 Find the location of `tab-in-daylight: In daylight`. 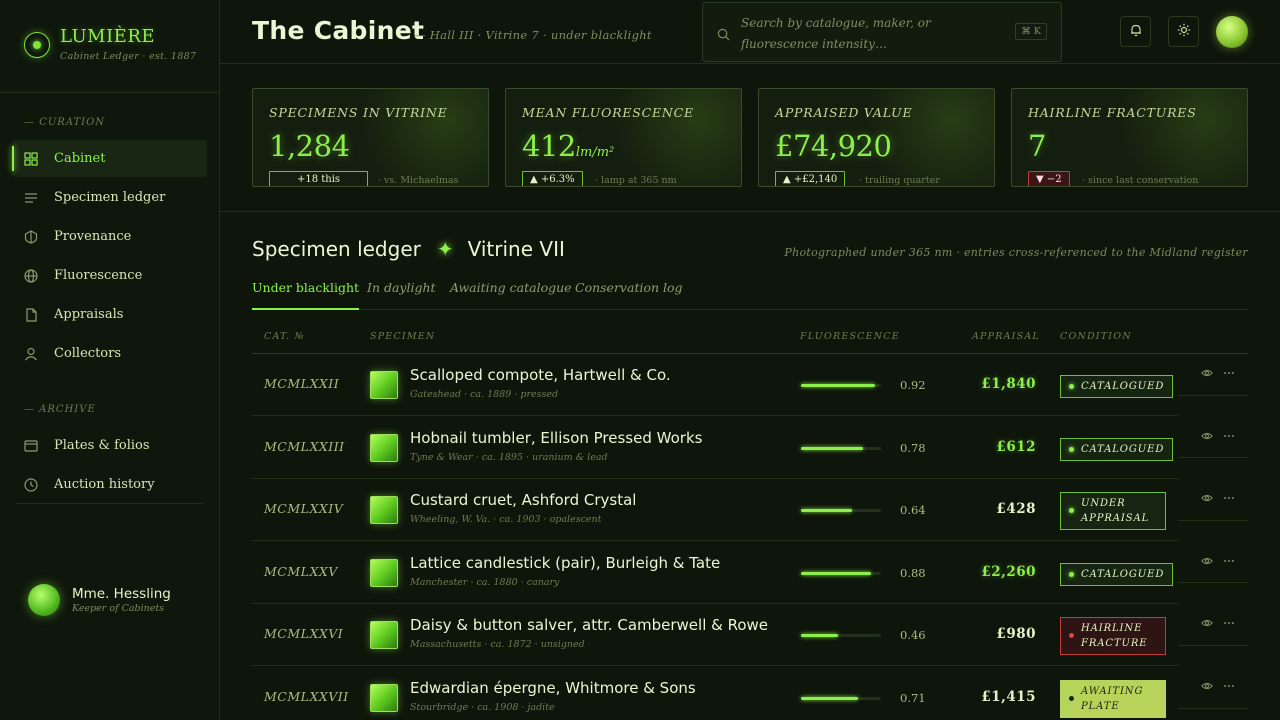

tab-in-daylight: In daylight is located at coordinates (401, 295).